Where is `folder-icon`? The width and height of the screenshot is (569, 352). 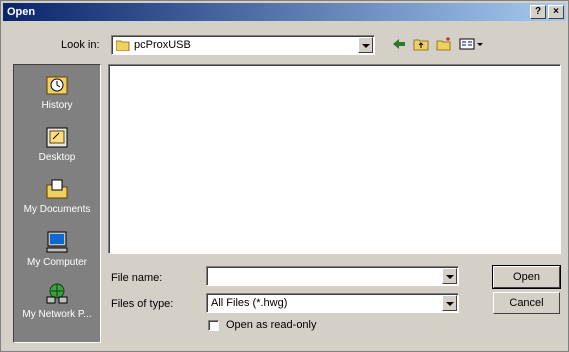 folder-icon is located at coordinates (122, 46).